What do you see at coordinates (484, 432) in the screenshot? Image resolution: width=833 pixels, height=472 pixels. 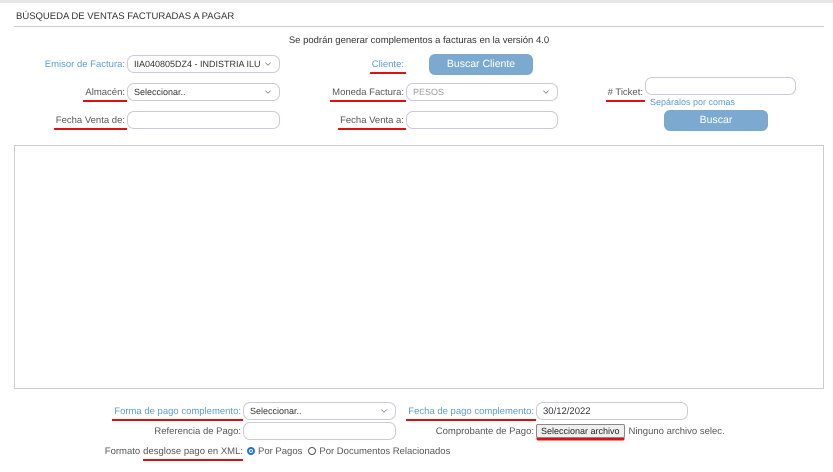 I see `field-label: Comprobante de Pago:` at bounding box center [484, 432].